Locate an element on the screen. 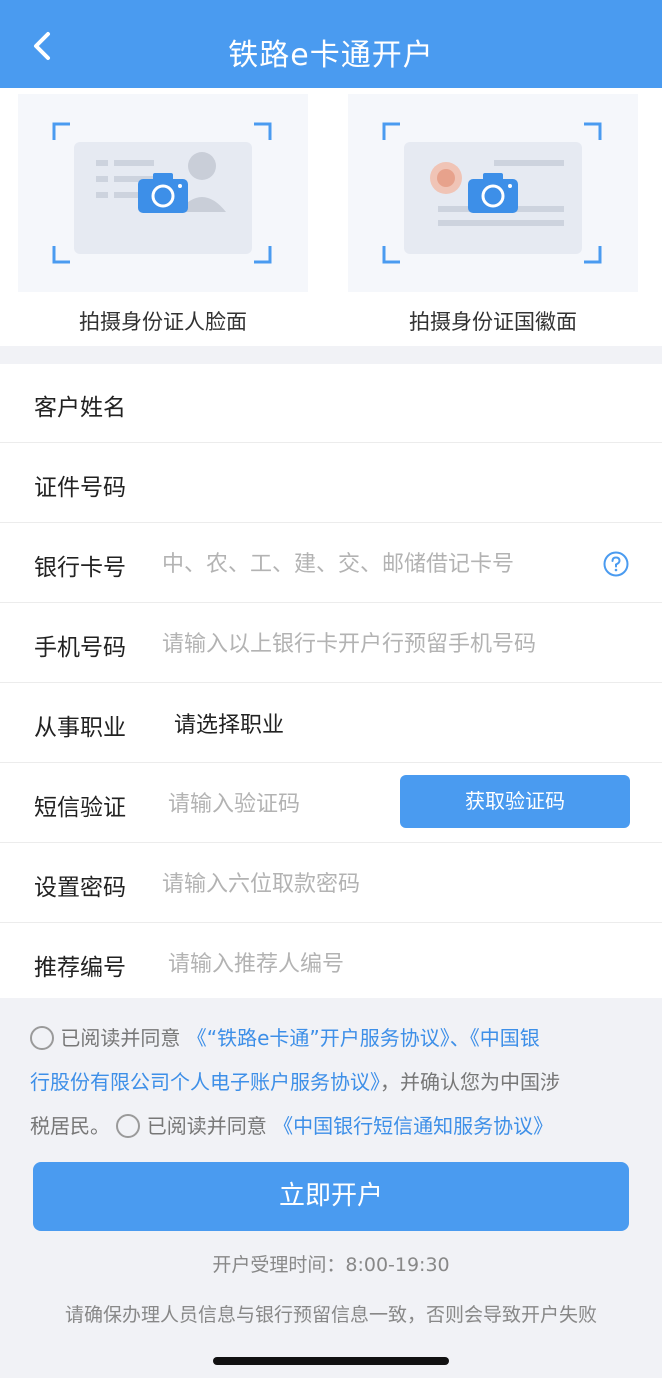 The width and height of the screenshot is (662, 1378). e-account-agreement-link: 行股份有限公司个人电子账户服务协议》 is located at coordinates (205, 1082).